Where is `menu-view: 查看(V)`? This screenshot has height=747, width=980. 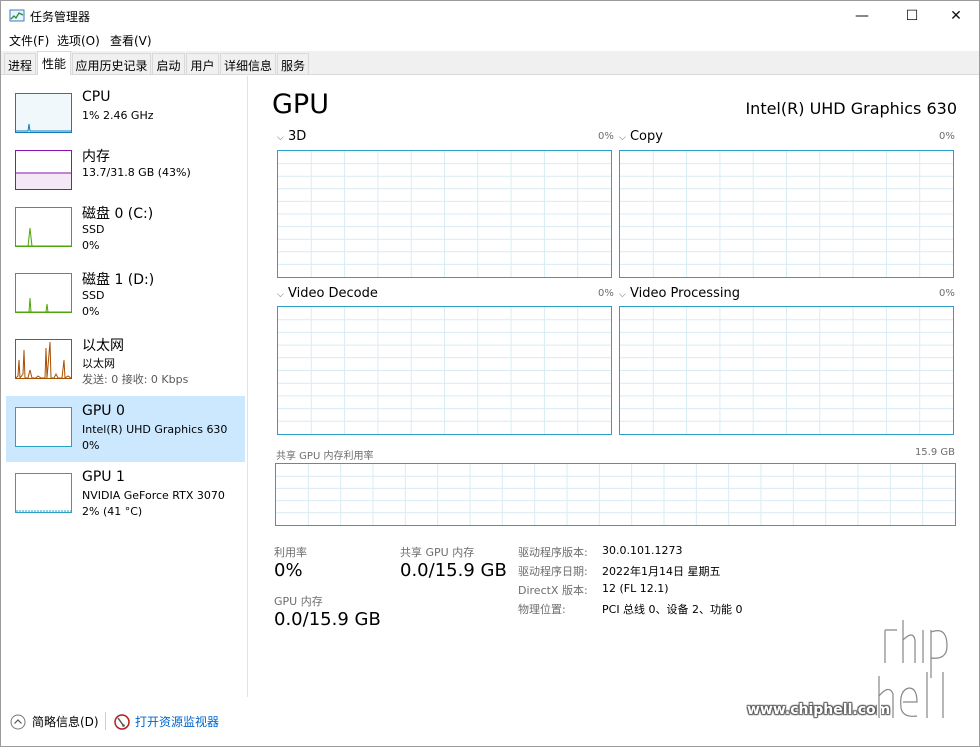
menu-view: 查看(V) is located at coordinates (131, 40).